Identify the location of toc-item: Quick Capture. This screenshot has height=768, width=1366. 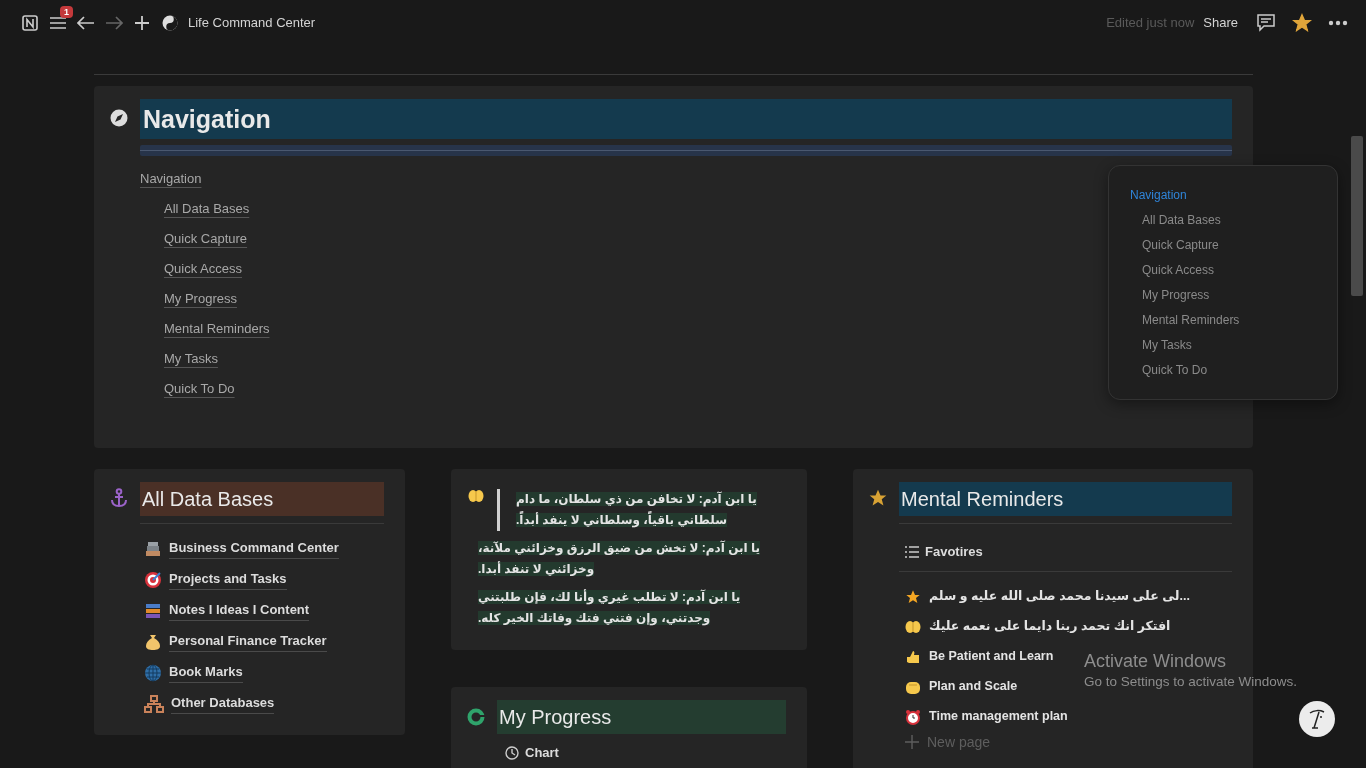
(1180, 245).